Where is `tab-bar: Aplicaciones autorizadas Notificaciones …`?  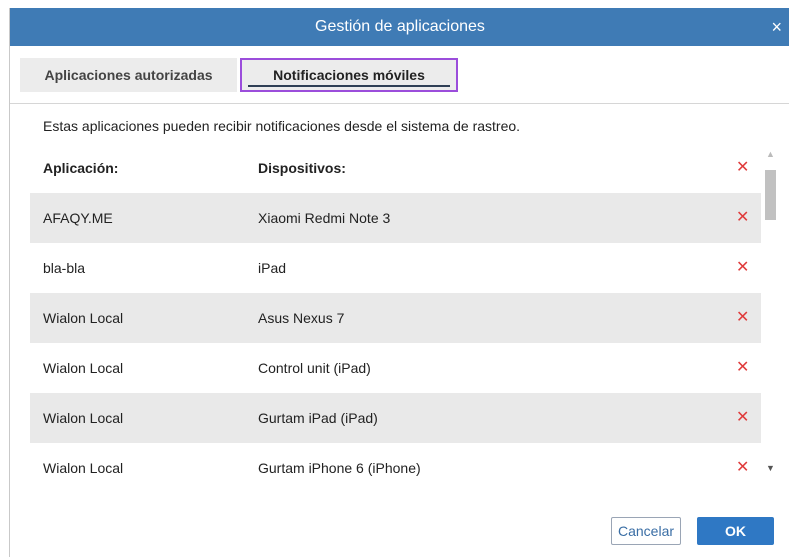 tab-bar: Aplicaciones autorizadas Notificaciones … is located at coordinates (399, 75).